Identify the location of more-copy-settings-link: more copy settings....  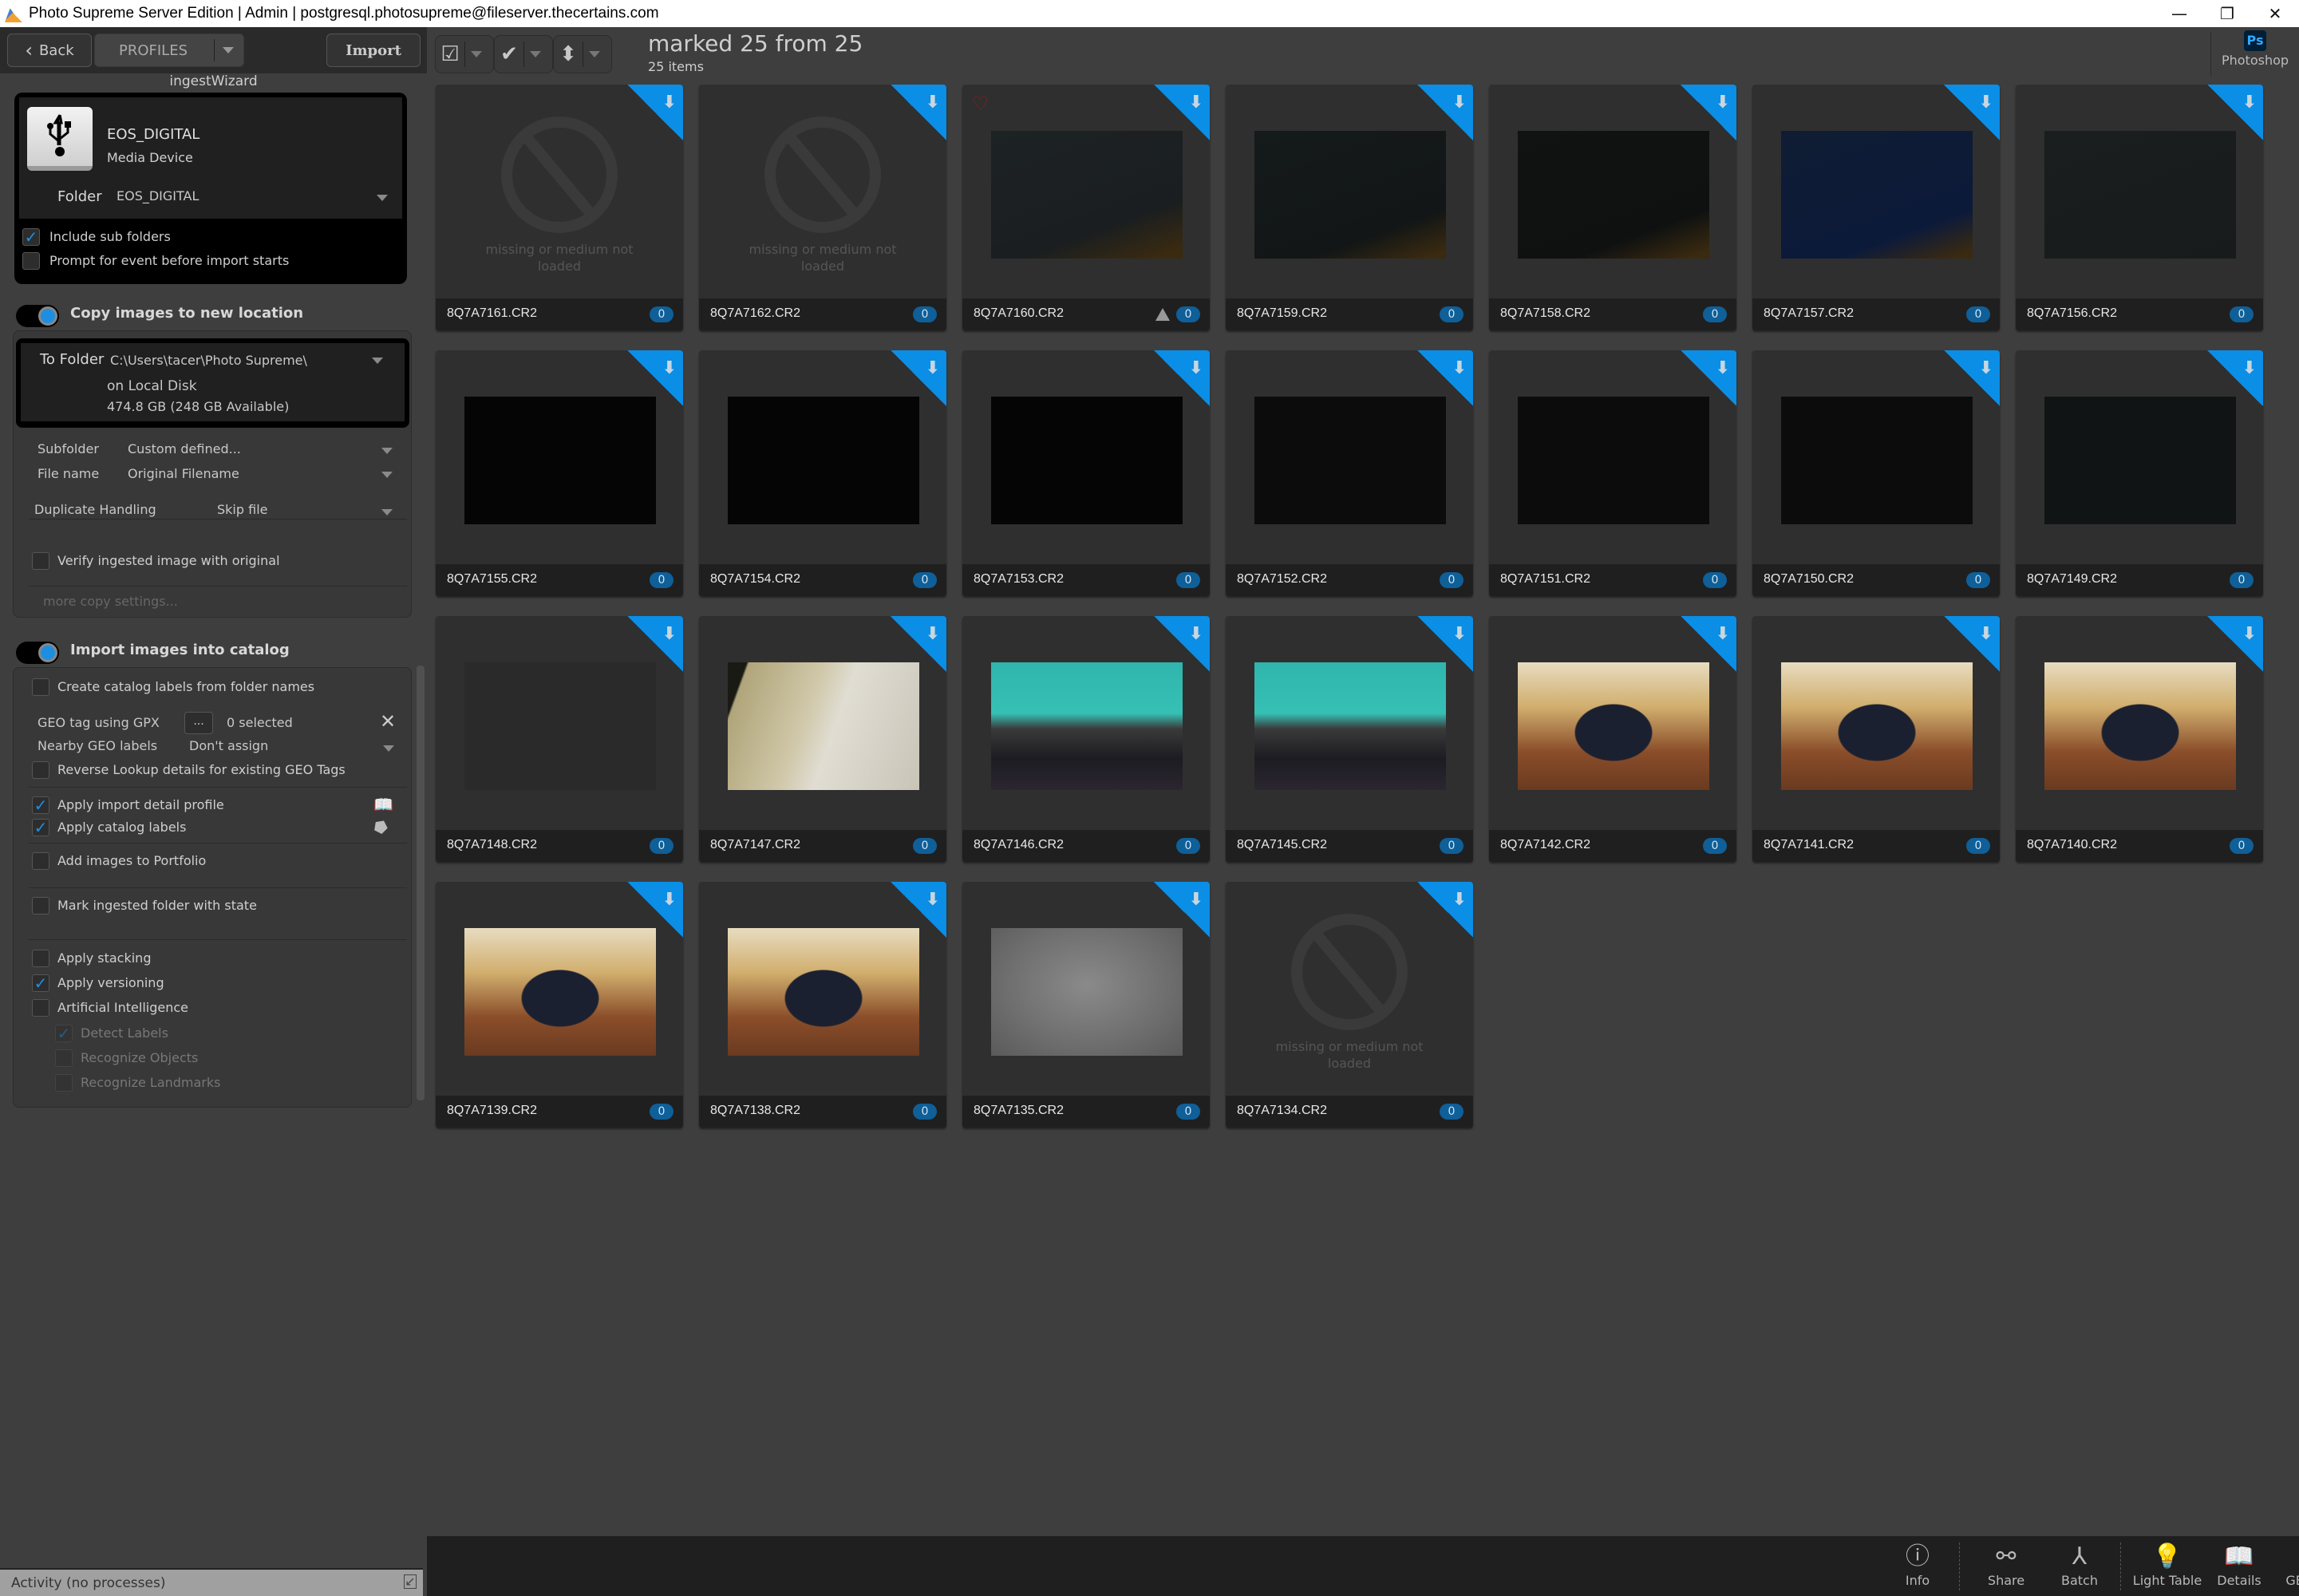
(110, 601).